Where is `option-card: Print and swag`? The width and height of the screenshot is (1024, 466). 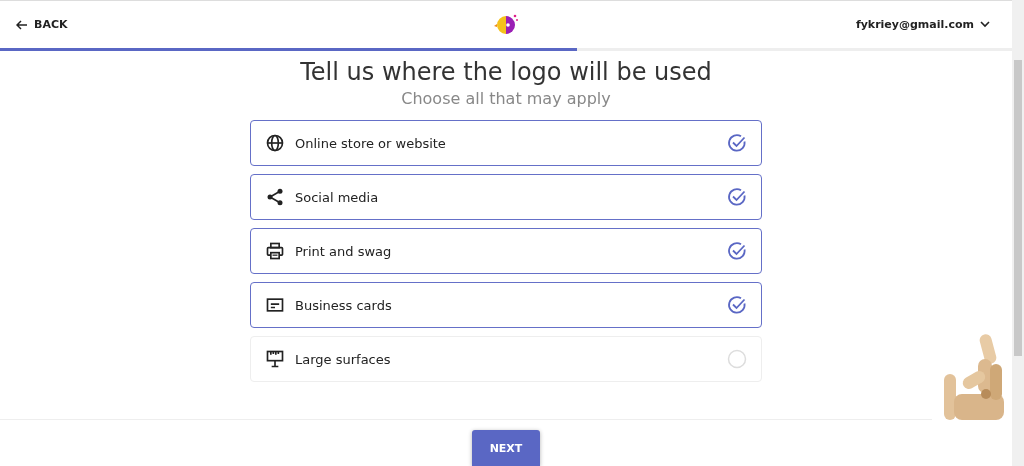
option-card: Print and swag is located at coordinates (506, 251).